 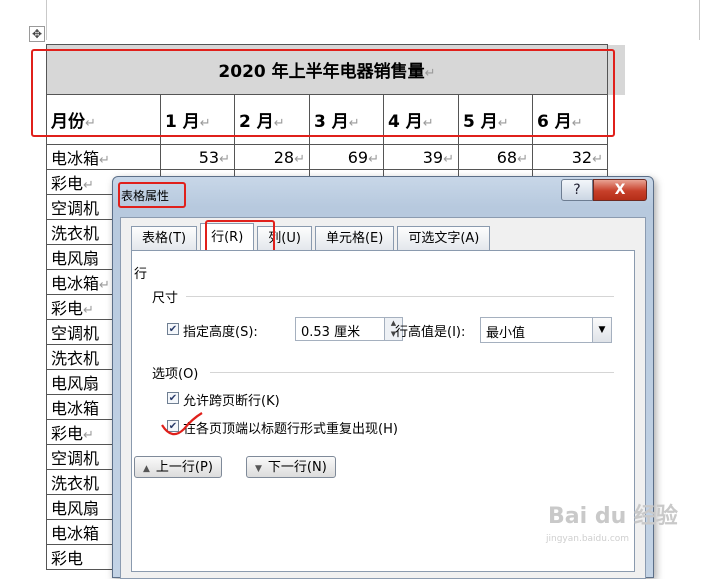 I want to click on header-cell: 5 月↵, so click(x=495, y=119).